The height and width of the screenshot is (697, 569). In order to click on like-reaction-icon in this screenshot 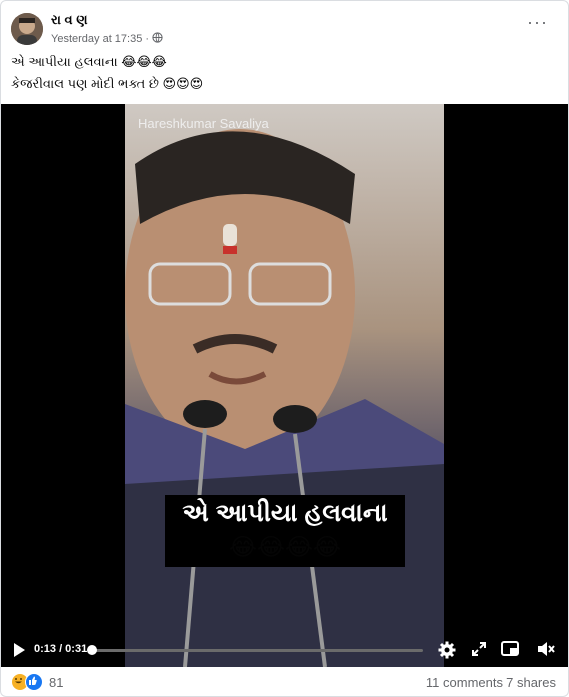, I will do `click(34, 682)`.